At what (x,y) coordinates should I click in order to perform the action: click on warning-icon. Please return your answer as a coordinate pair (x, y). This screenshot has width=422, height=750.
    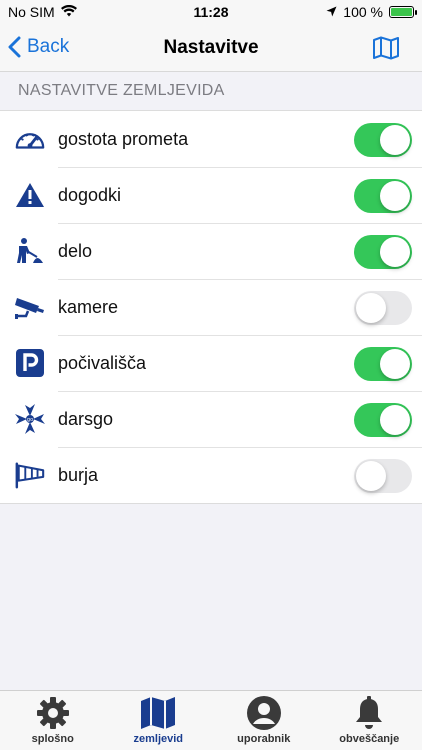
    Looking at the image, I should click on (30, 195).